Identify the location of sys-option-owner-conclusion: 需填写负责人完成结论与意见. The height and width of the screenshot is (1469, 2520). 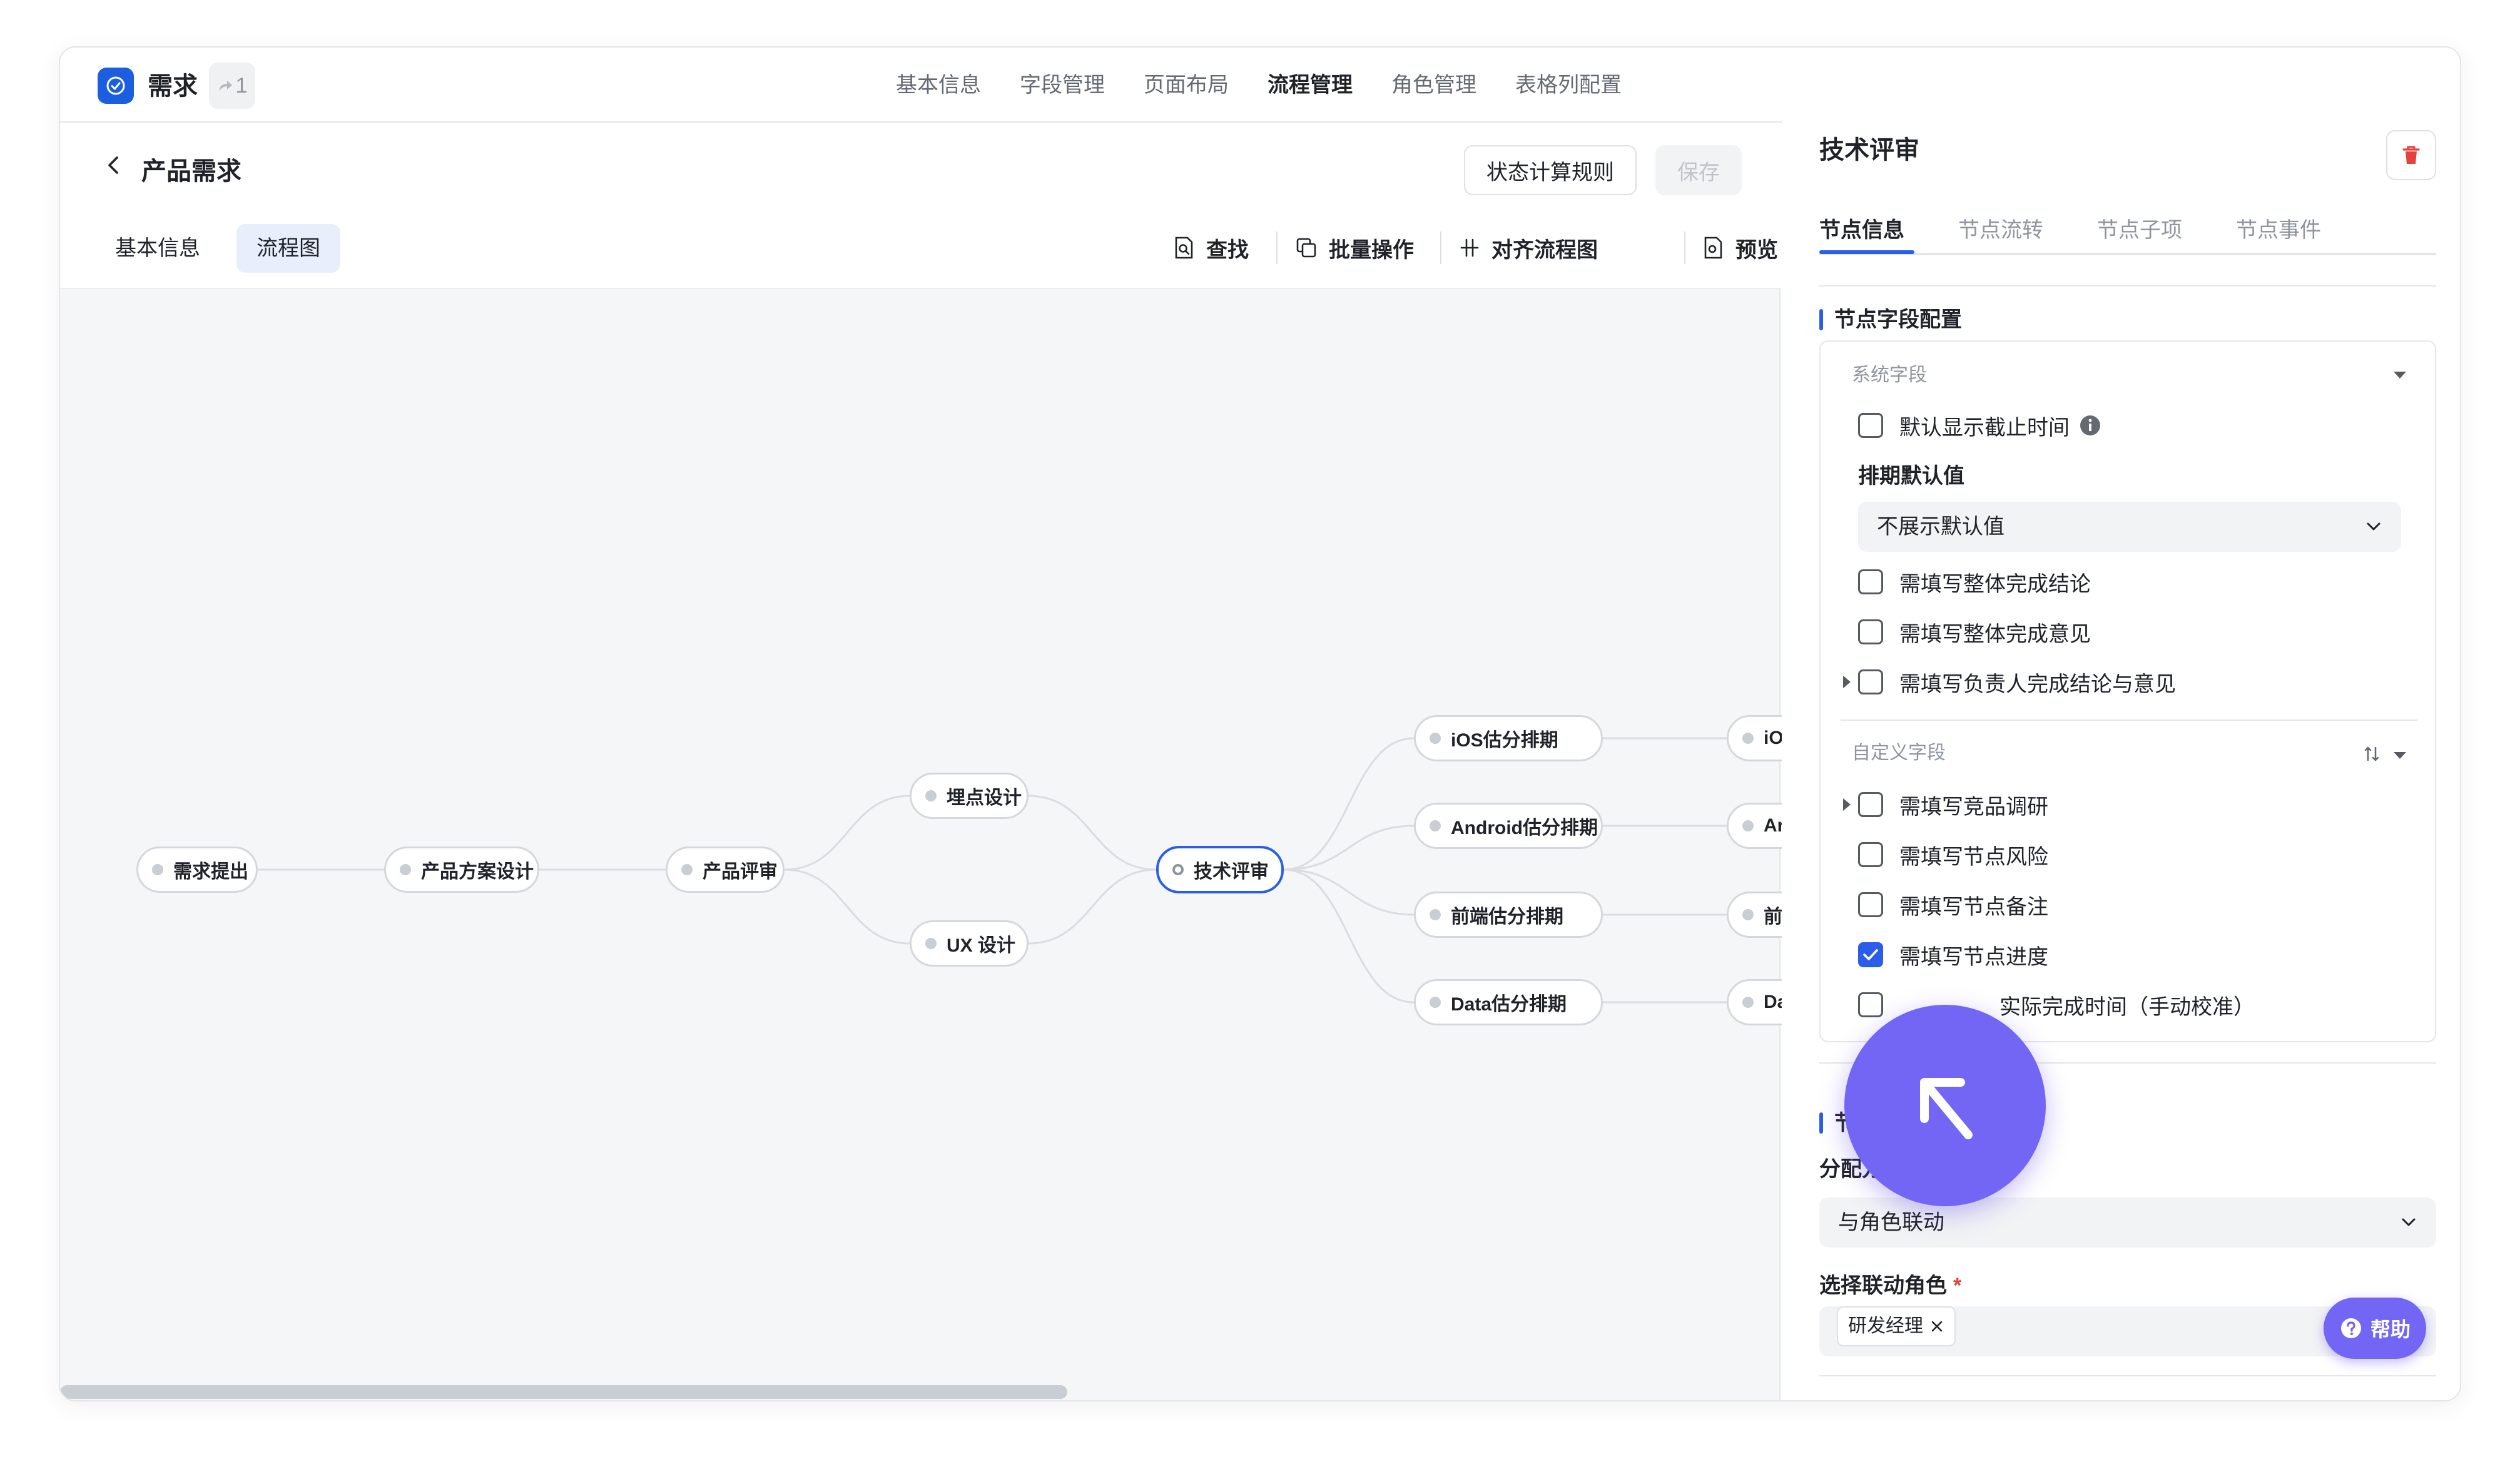
(2010, 682).